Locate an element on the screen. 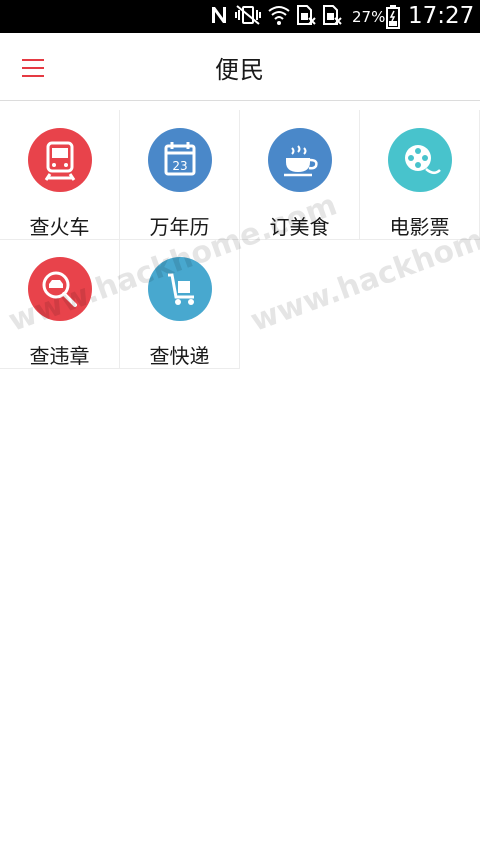 This screenshot has width=480, height=854. tile-calendar: 23 万年历 is located at coordinates (180, 175).